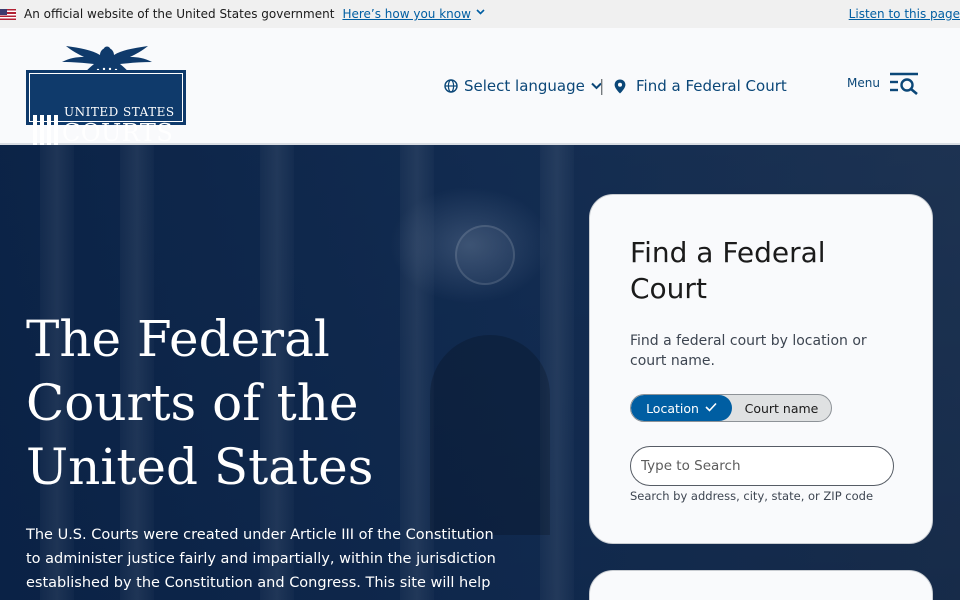  Describe the element at coordinates (711, 86) in the screenshot. I see `find-federal-court-label: Find a Federal Court` at that location.